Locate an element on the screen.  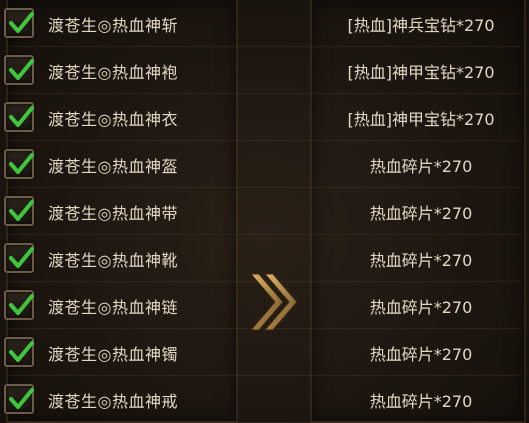
list-row: 渡苍生◎热血神衣 [热血]神甲宝钻*270 is located at coordinates (264, 117).